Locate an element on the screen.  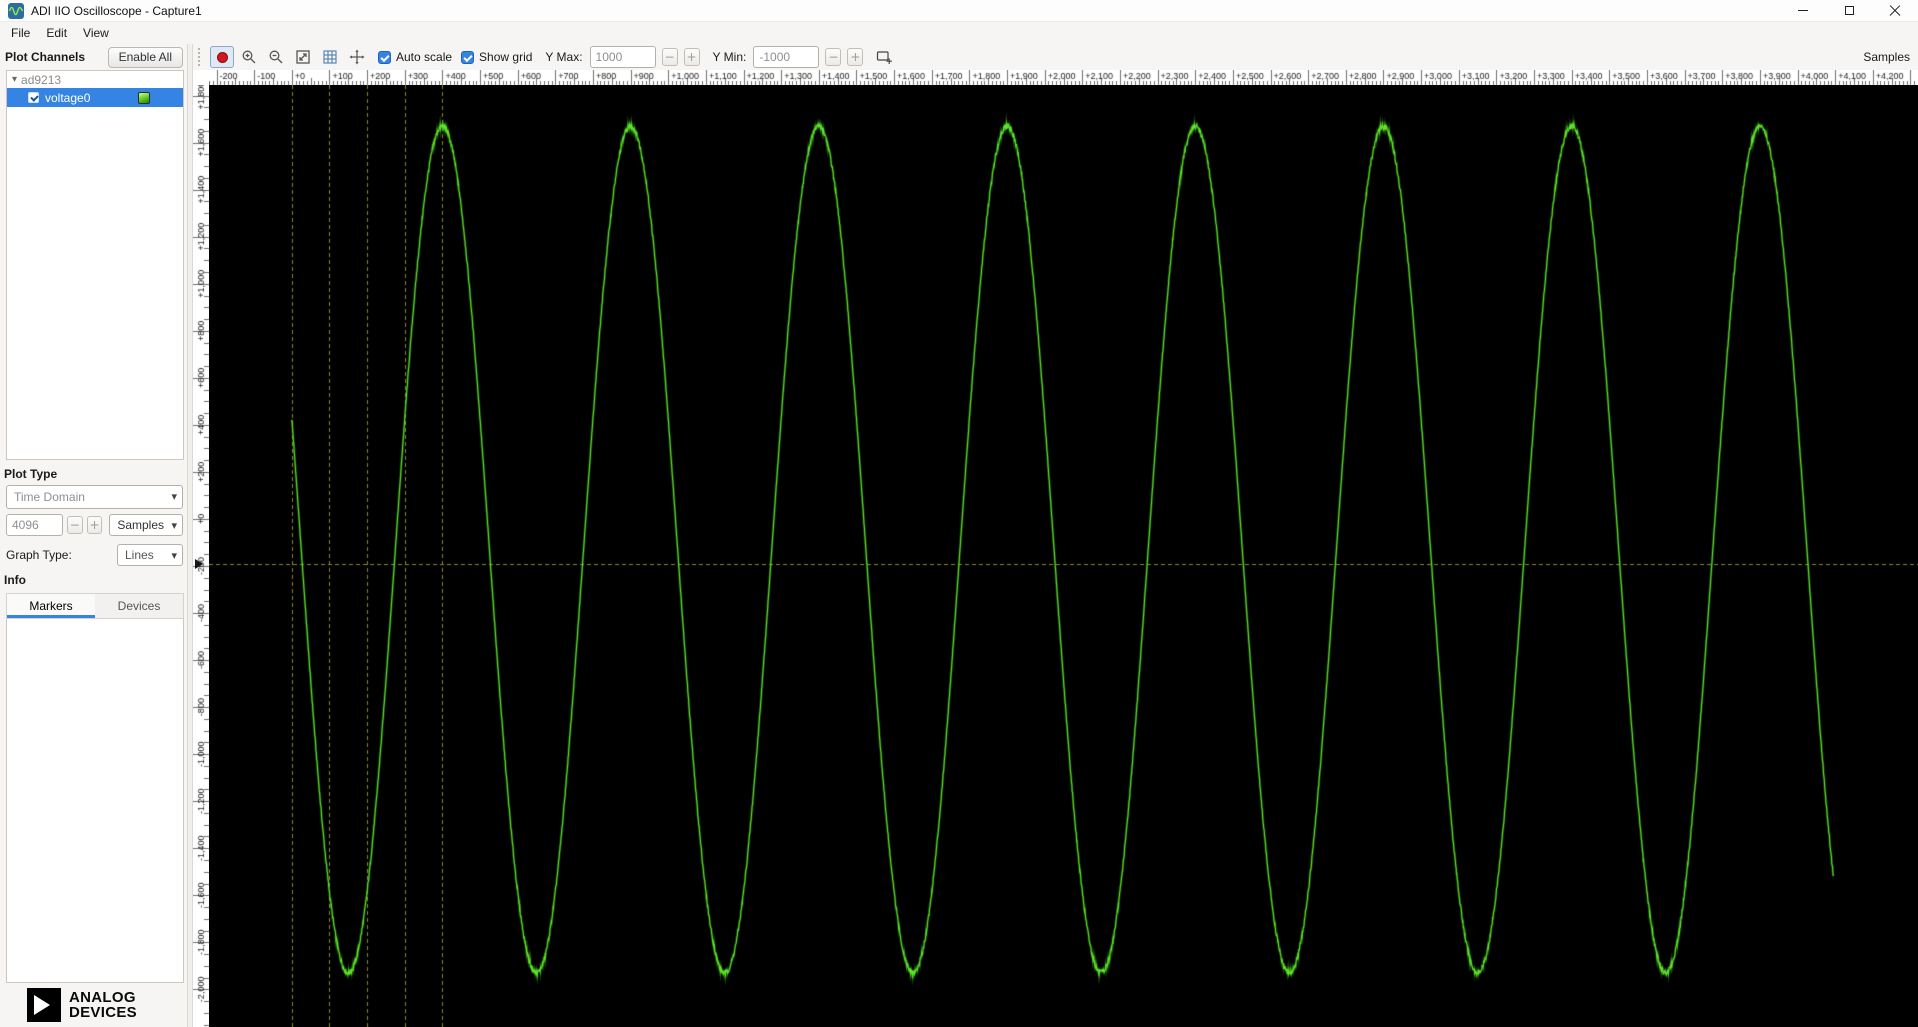
move-crosshair-icon is located at coordinates (357, 57).